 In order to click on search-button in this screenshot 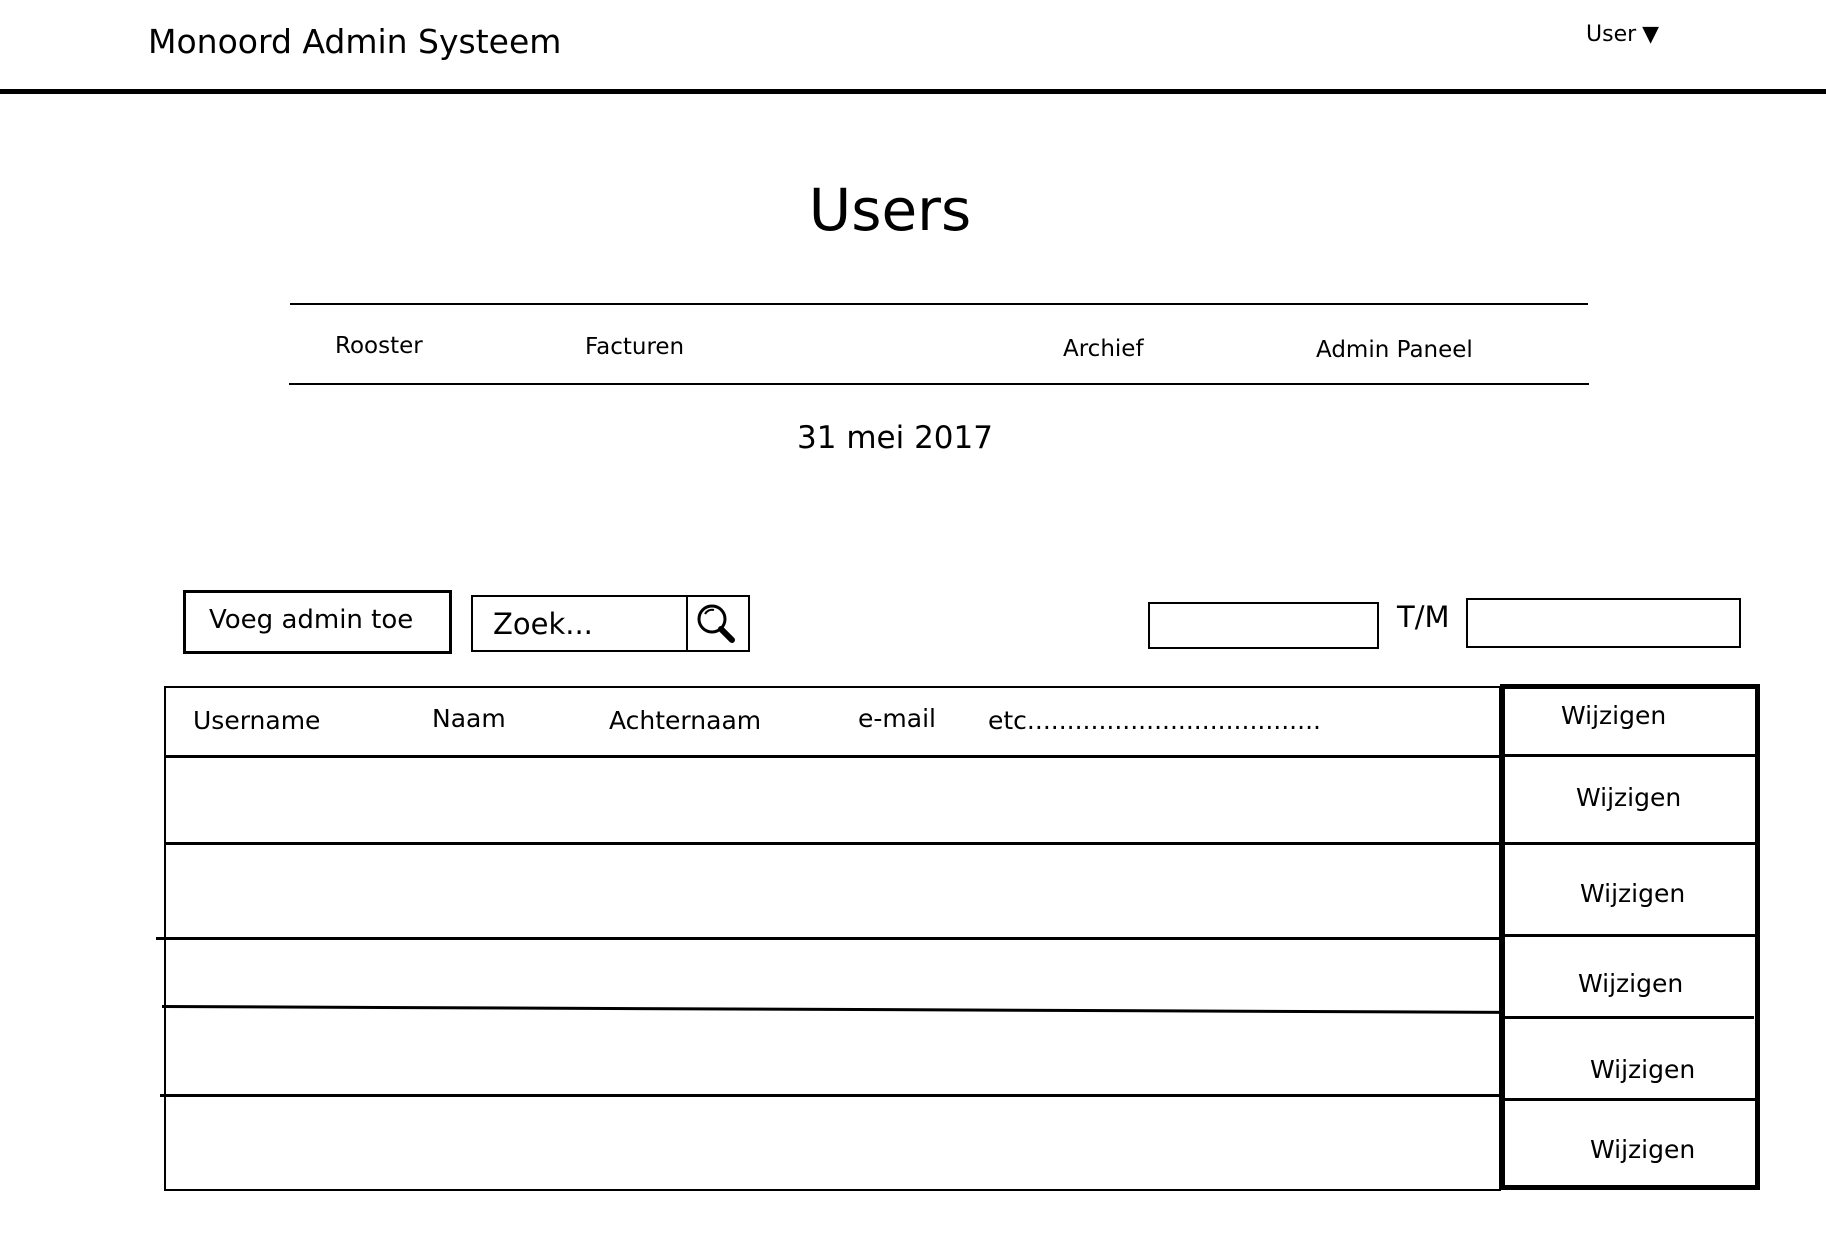, I will do `click(718, 623)`.